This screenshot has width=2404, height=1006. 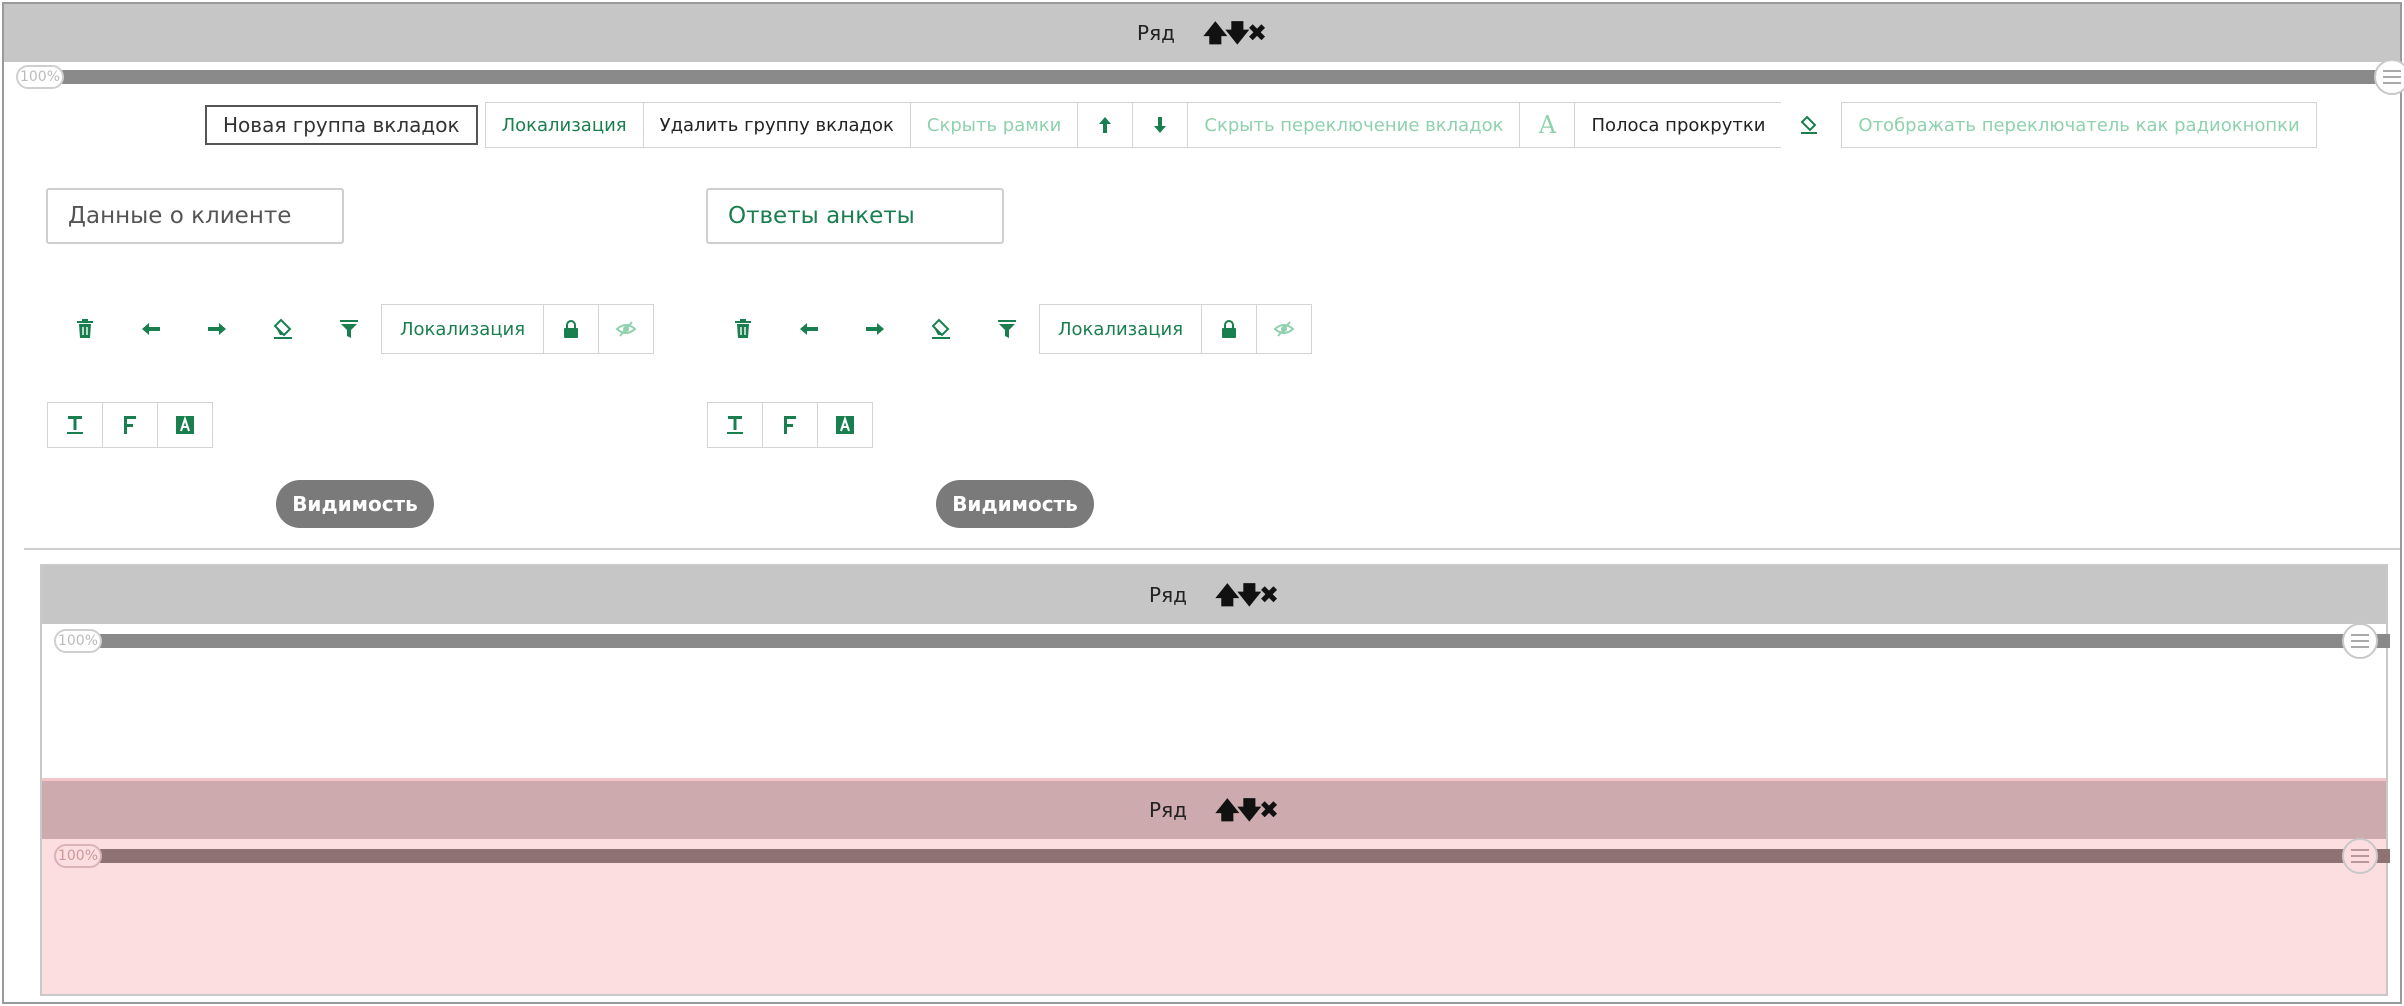 What do you see at coordinates (1214, 810) in the screenshot?
I see `highlighted-row-header: Ряд 🡅 🡇 ✖` at bounding box center [1214, 810].